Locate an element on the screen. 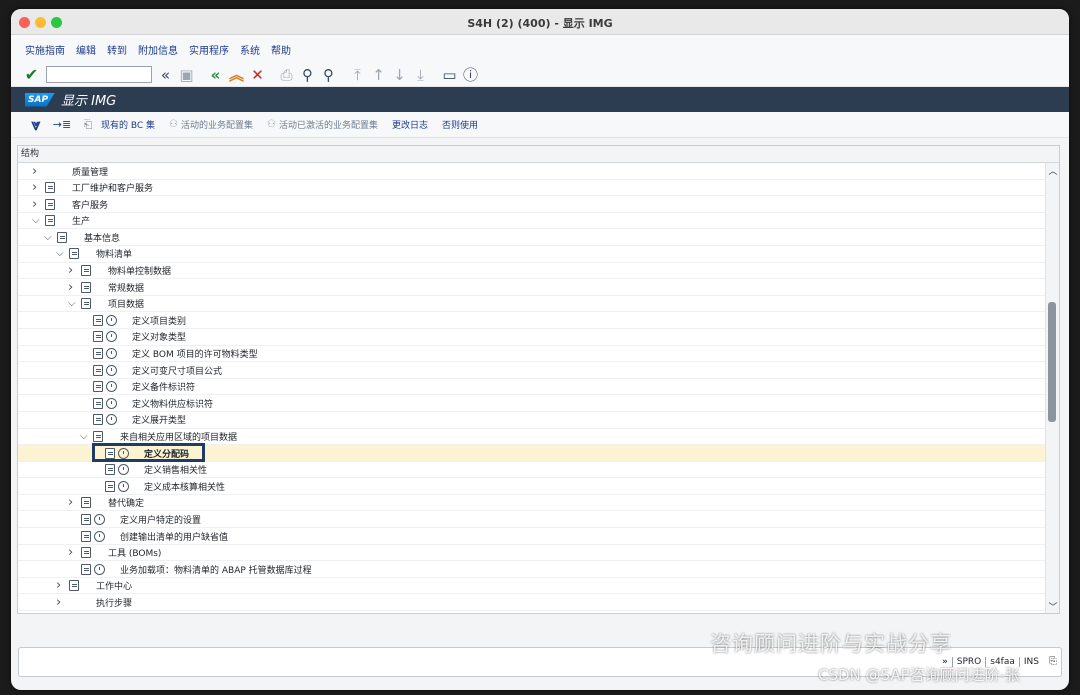 The height and width of the screenshot is (695, 1080). tree-row: ⌵ 基本信息 is located at coordinates (531, 237).